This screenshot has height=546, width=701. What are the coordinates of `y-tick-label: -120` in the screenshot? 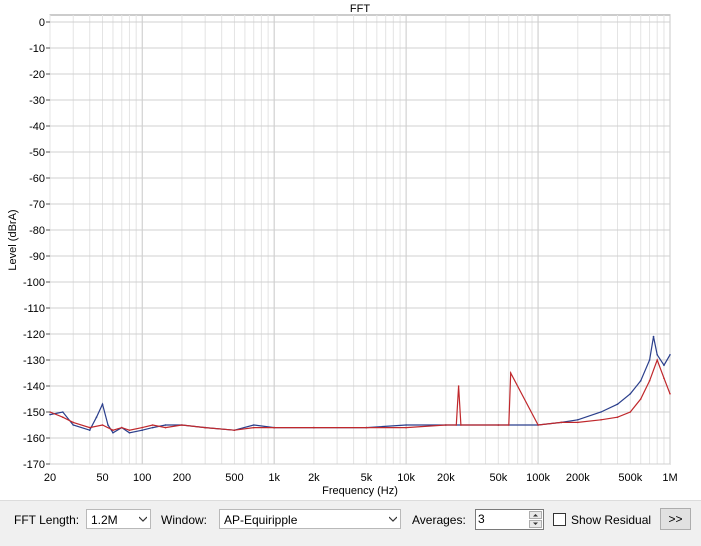 It's located at (34, 335).